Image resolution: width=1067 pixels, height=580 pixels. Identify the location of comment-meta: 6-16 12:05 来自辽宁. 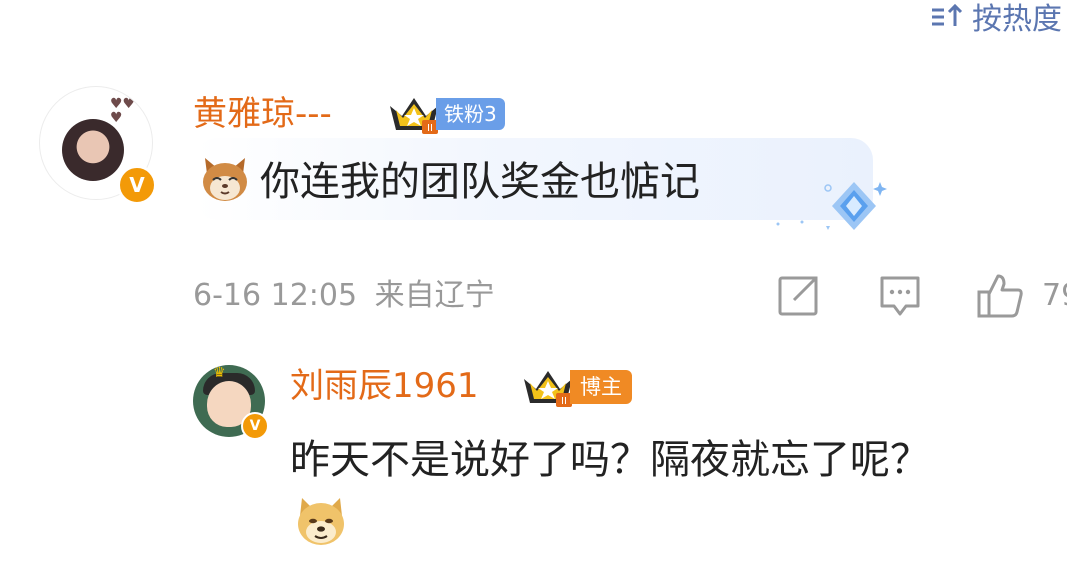
(344, 296).